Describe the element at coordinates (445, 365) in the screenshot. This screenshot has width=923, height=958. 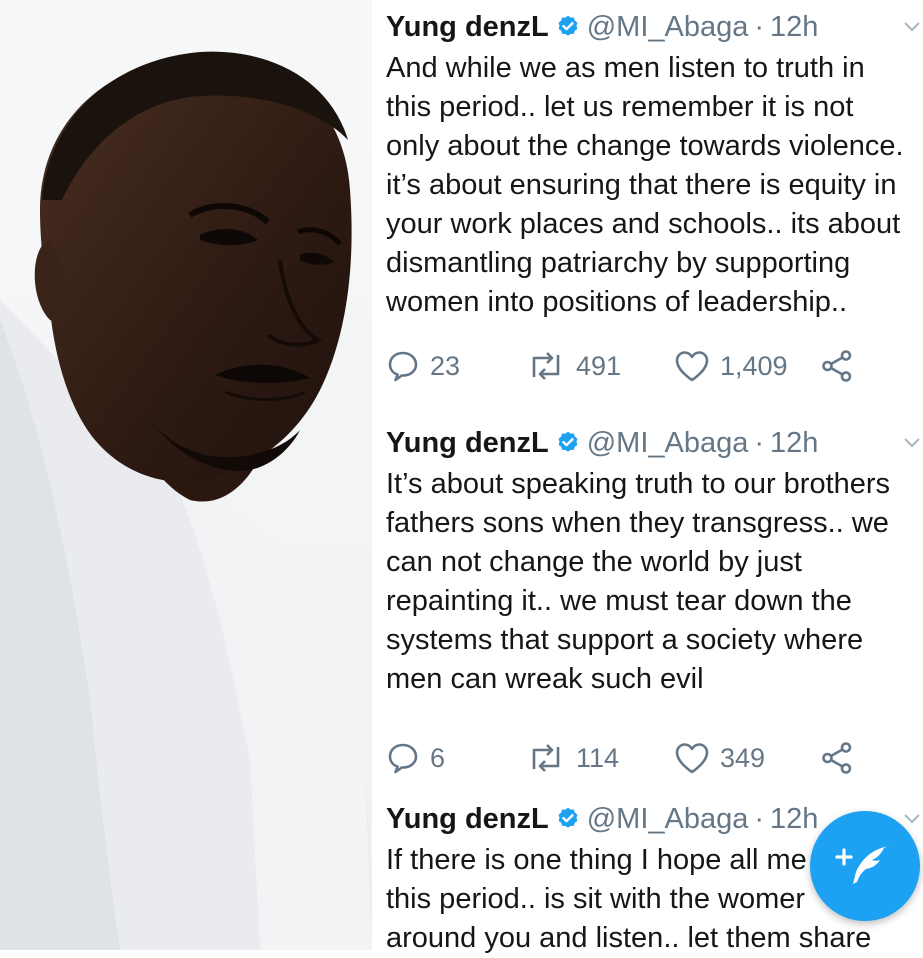
I see `reply-count: 23` at that location.